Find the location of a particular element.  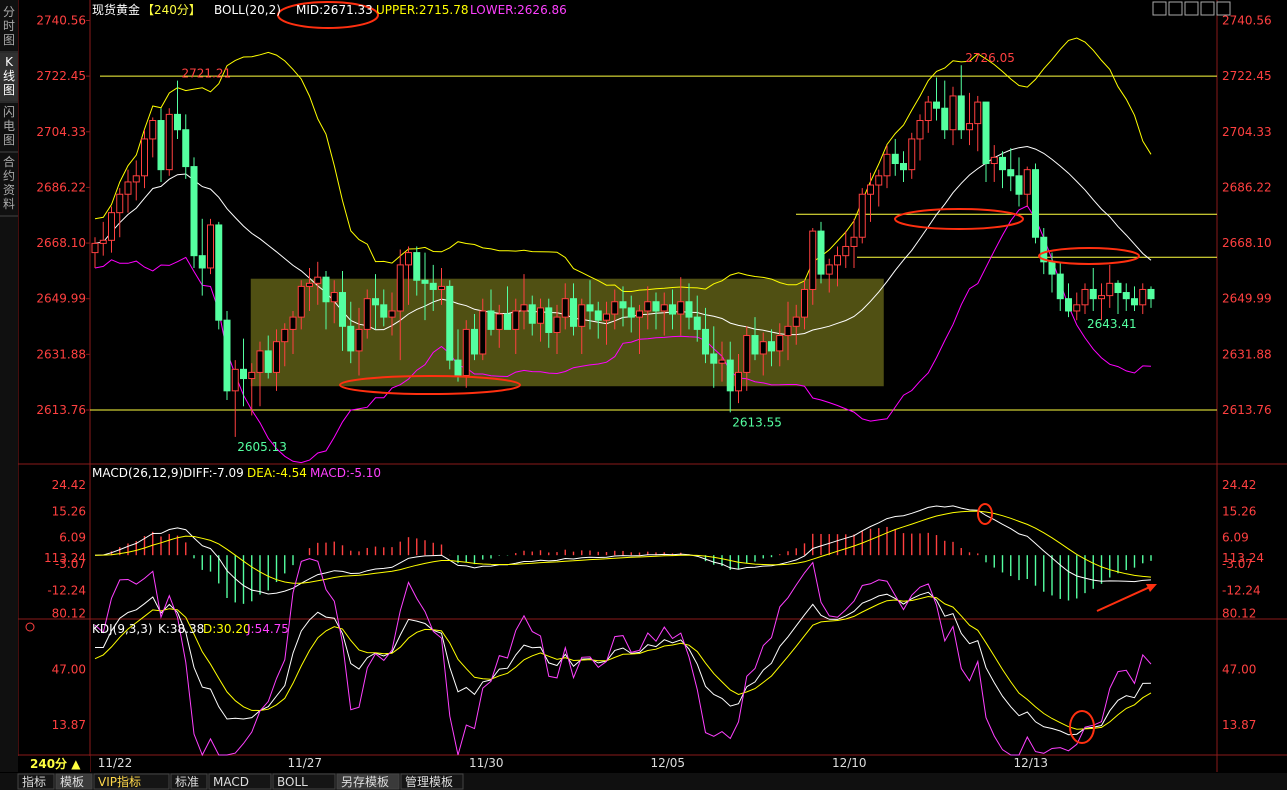

sidebar-tab-char: 线 is located at coordinates (9, 76).